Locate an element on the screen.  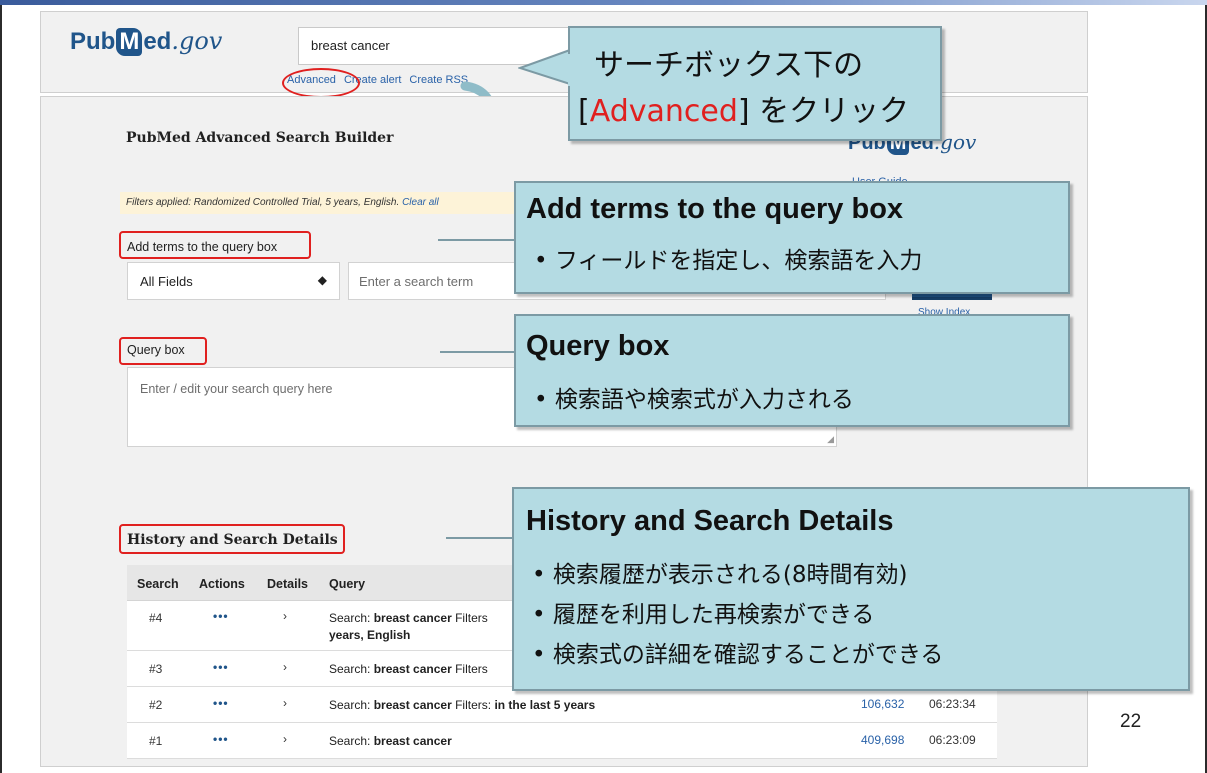
callout-advanced-line2: [Advanced] をクリック is located at coordinates (743, 108).